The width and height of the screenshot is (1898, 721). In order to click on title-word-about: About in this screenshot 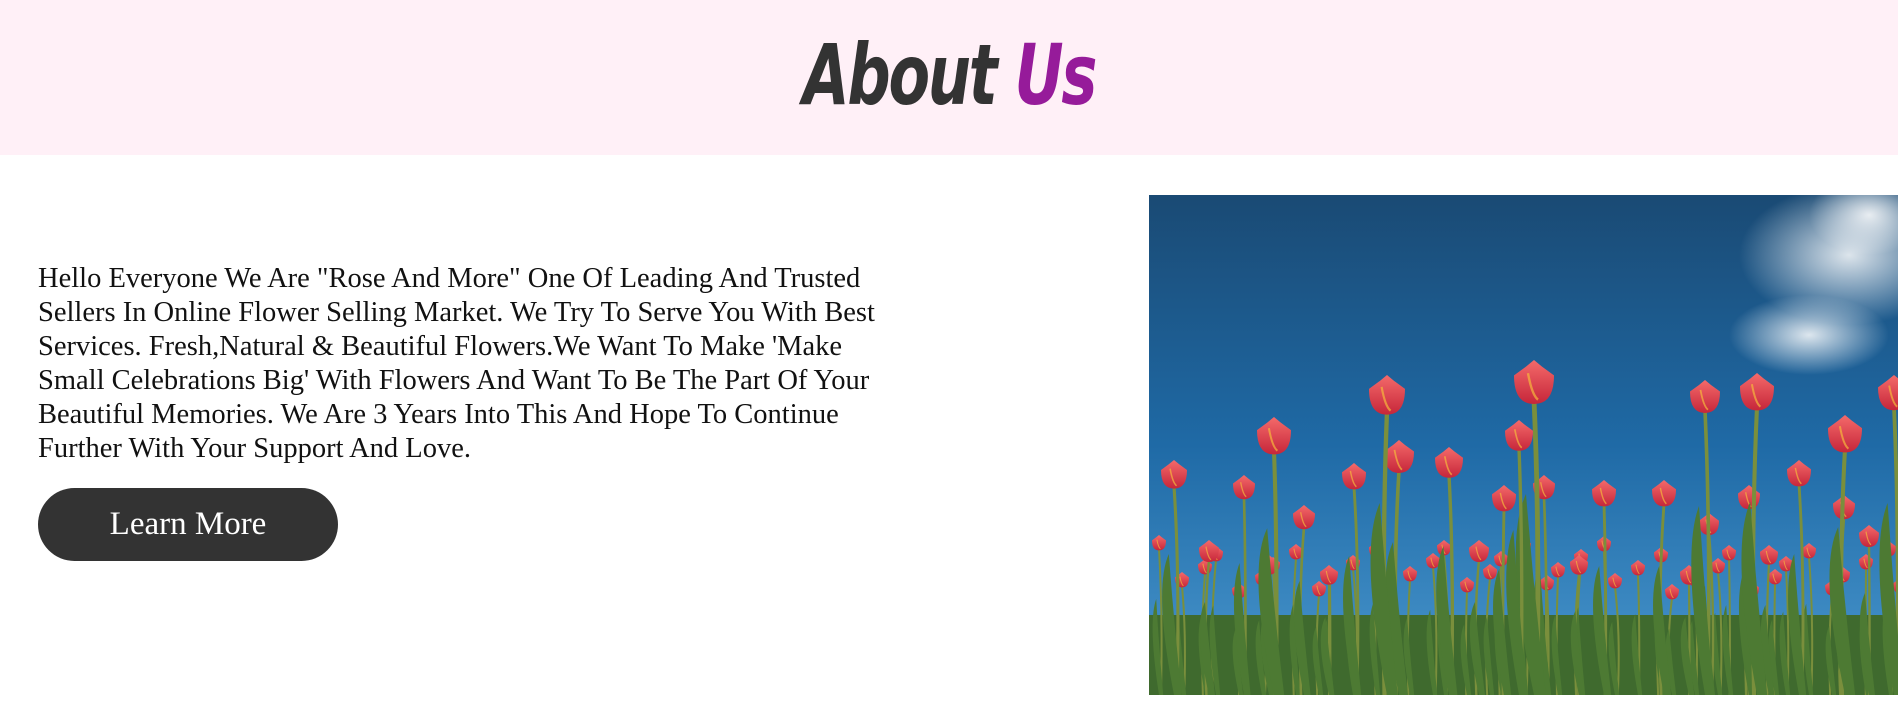, I will do `click(900, 75)`.